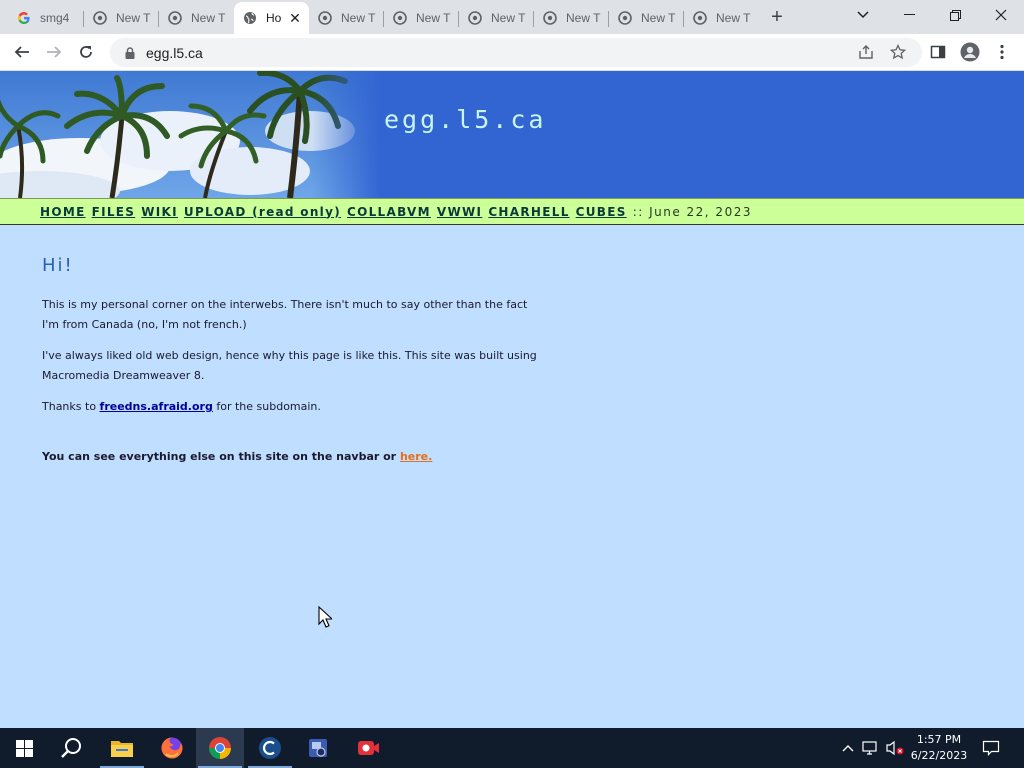 This screenshot has width=1024, height=768. I want to click on windows-taskbar: 1:57 PM 6/22/2023, so click(512, 748).